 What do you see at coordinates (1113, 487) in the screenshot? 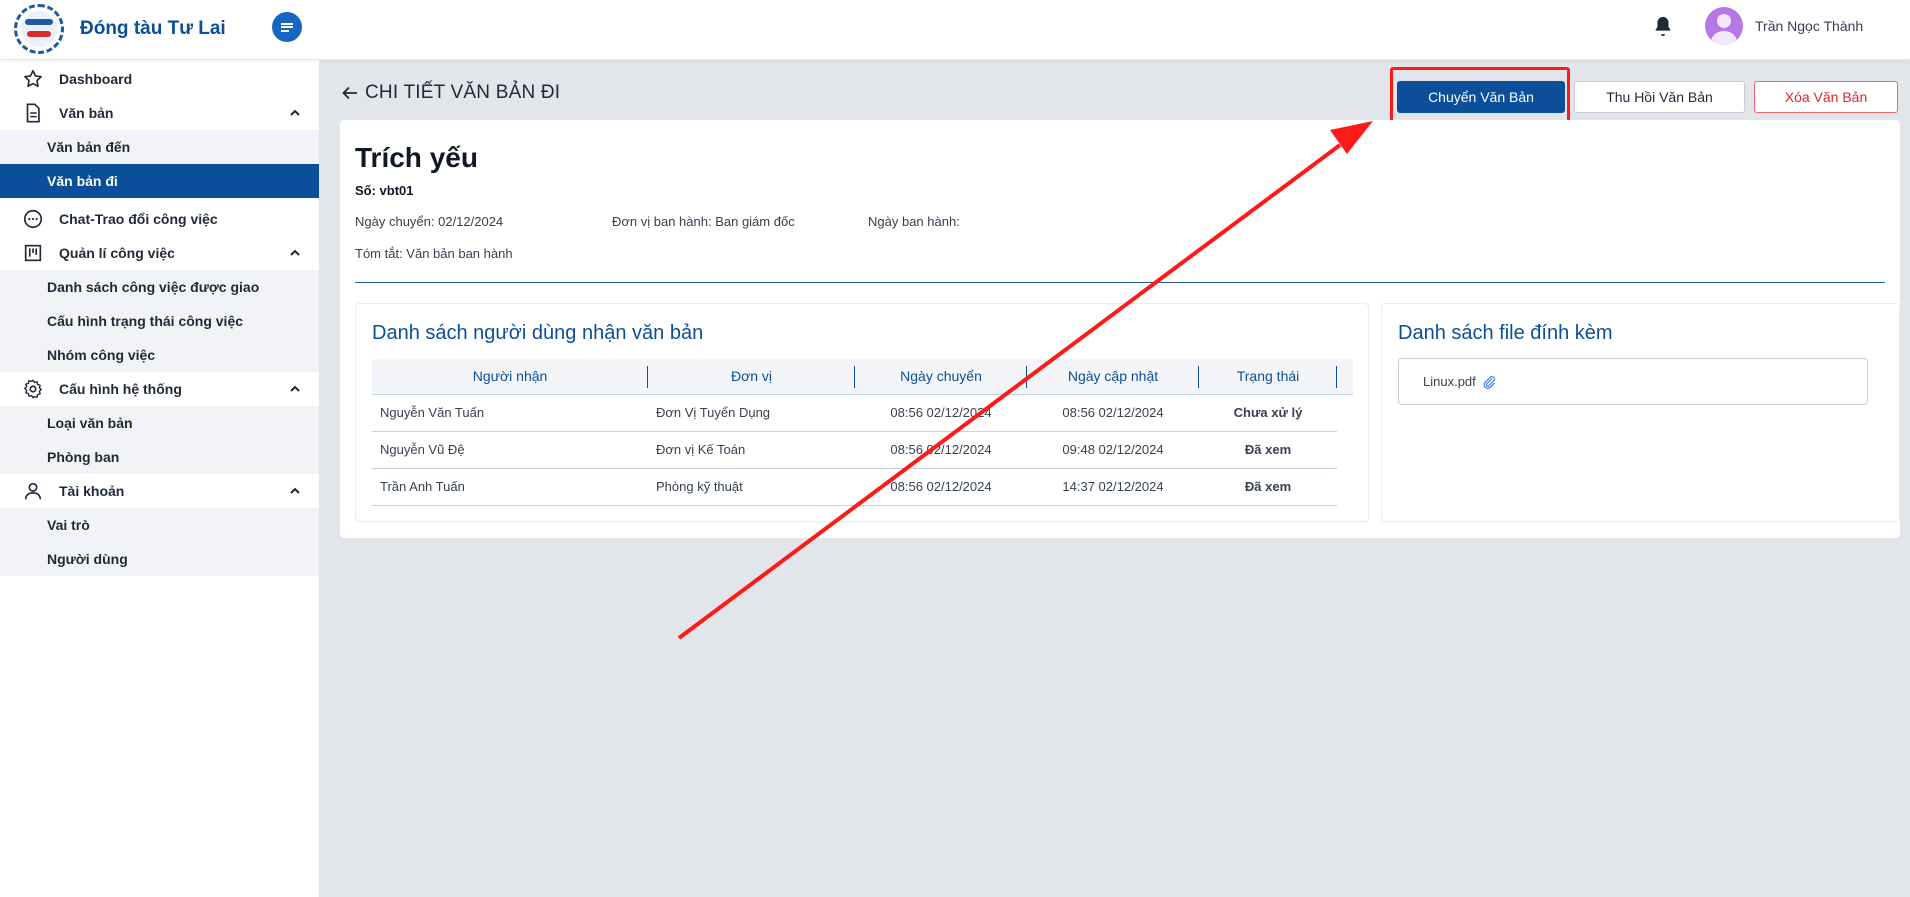
I see `updated-date: 14:37 02/12/2024` at bounding box center [1113, 487].